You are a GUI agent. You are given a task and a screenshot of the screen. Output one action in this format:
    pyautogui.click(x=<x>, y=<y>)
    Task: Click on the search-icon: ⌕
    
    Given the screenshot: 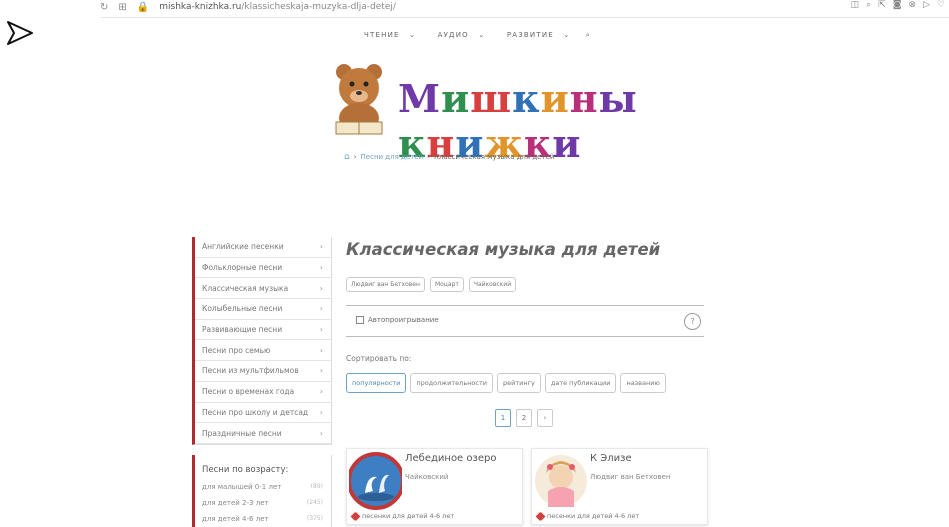 What is the action you would take?
    pyautogui.click(x=588, y=35)
    